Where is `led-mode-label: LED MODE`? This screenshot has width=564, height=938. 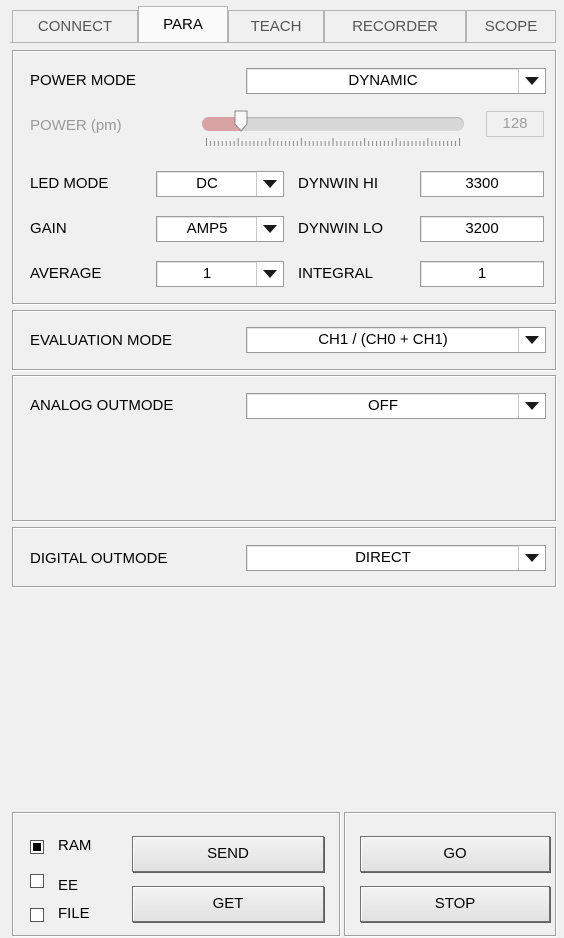
led-mode-label: LED MODE is located at coordinates (69, 183).